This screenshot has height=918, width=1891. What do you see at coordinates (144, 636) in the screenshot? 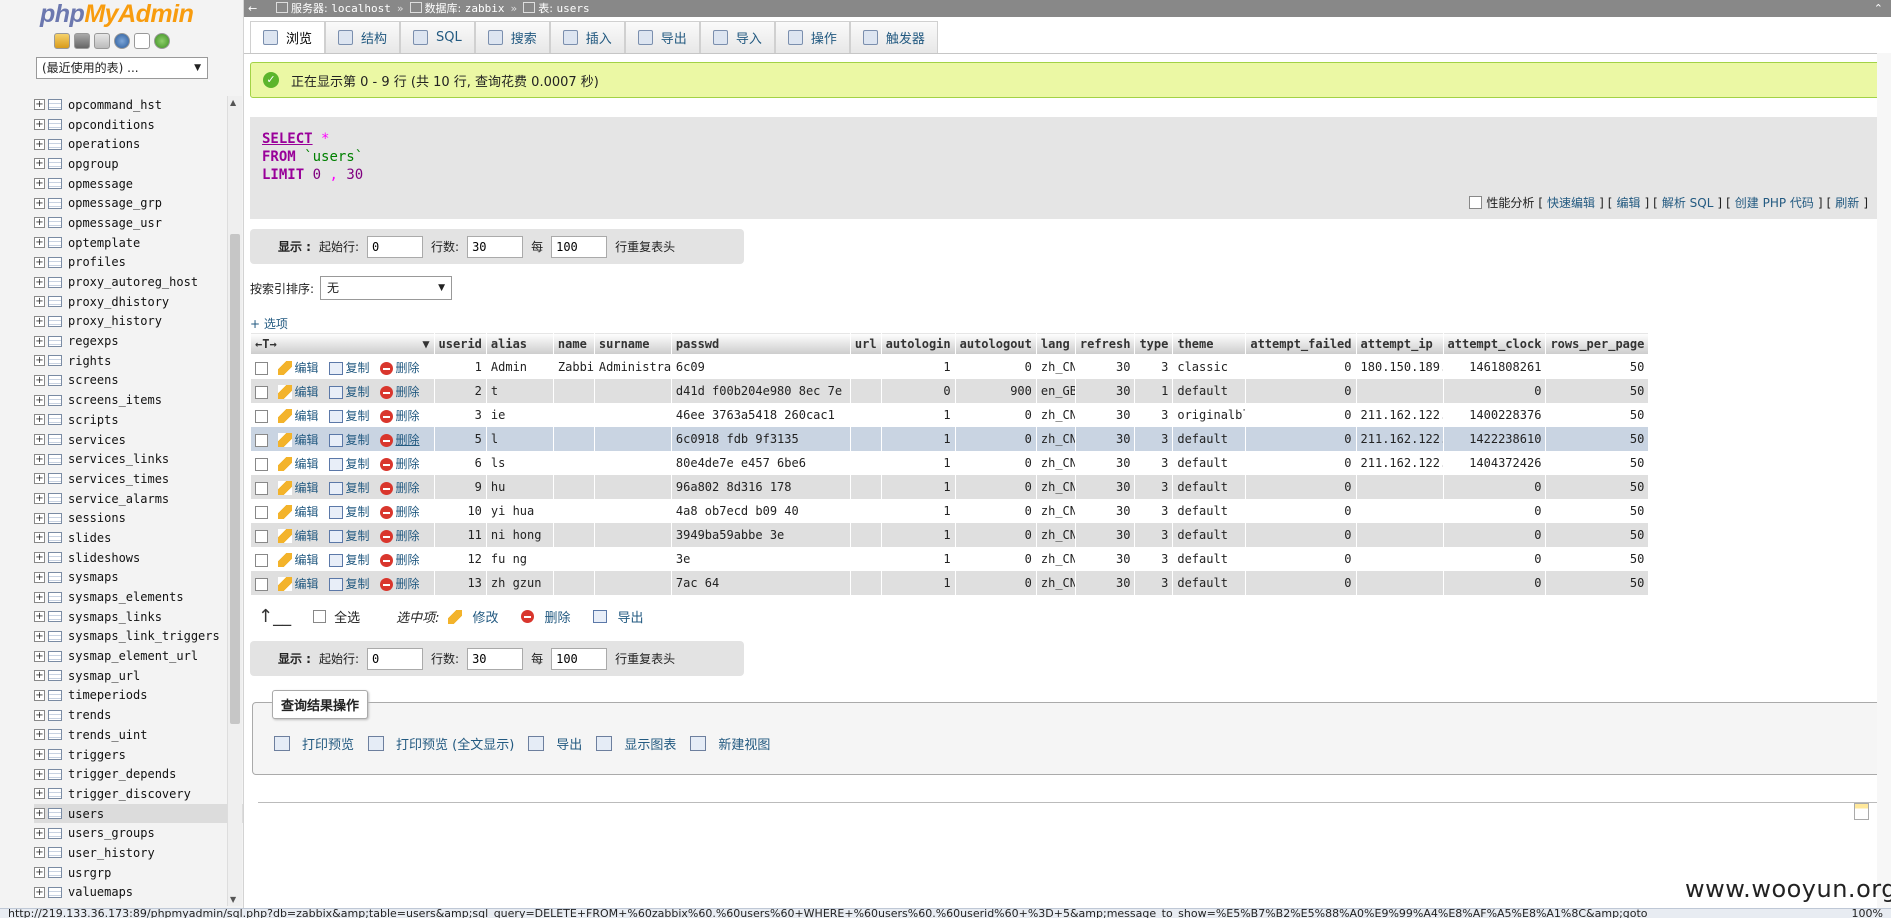
I see `tree-item-label: sysmaps_link_triggers` at bounding box center [144, 636].